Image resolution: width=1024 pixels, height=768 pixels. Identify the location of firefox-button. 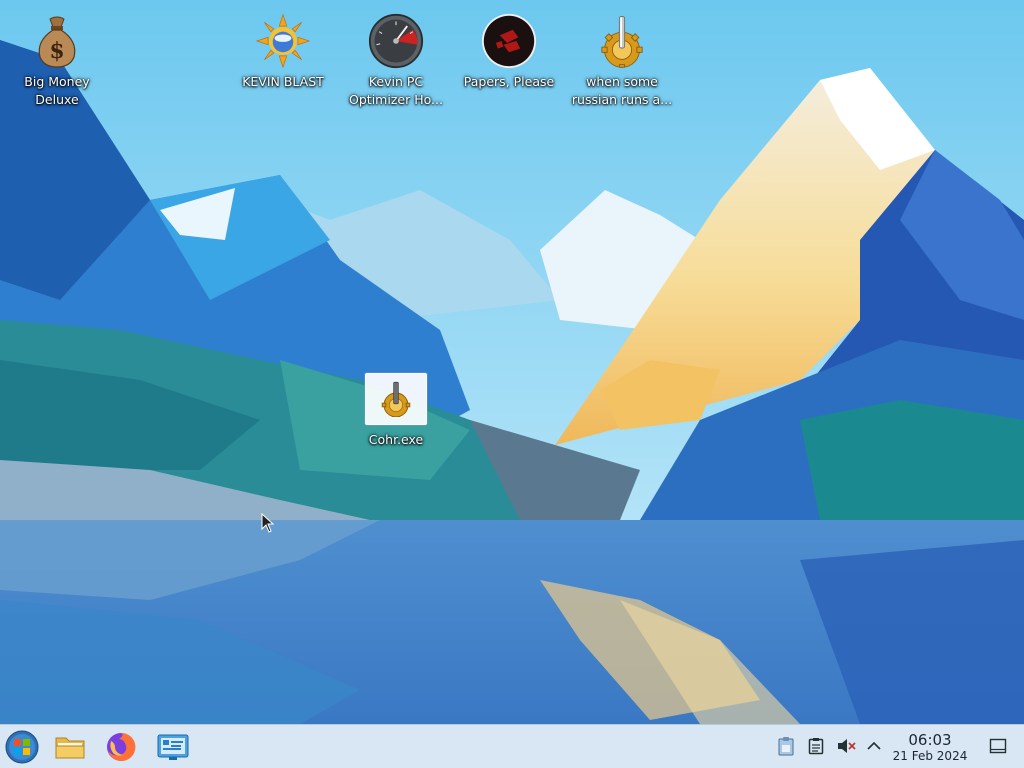
(121, 747).